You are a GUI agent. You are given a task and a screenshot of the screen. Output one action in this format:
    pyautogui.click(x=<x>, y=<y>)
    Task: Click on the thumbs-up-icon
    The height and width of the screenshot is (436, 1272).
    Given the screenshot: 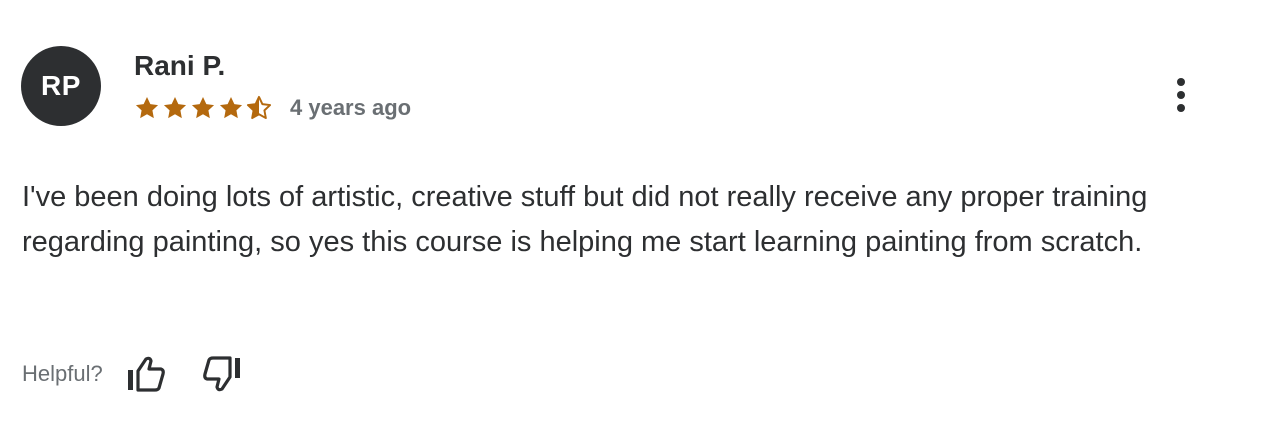 What is the action you would take?
    pyautogui.click(x=146, y=374)
    